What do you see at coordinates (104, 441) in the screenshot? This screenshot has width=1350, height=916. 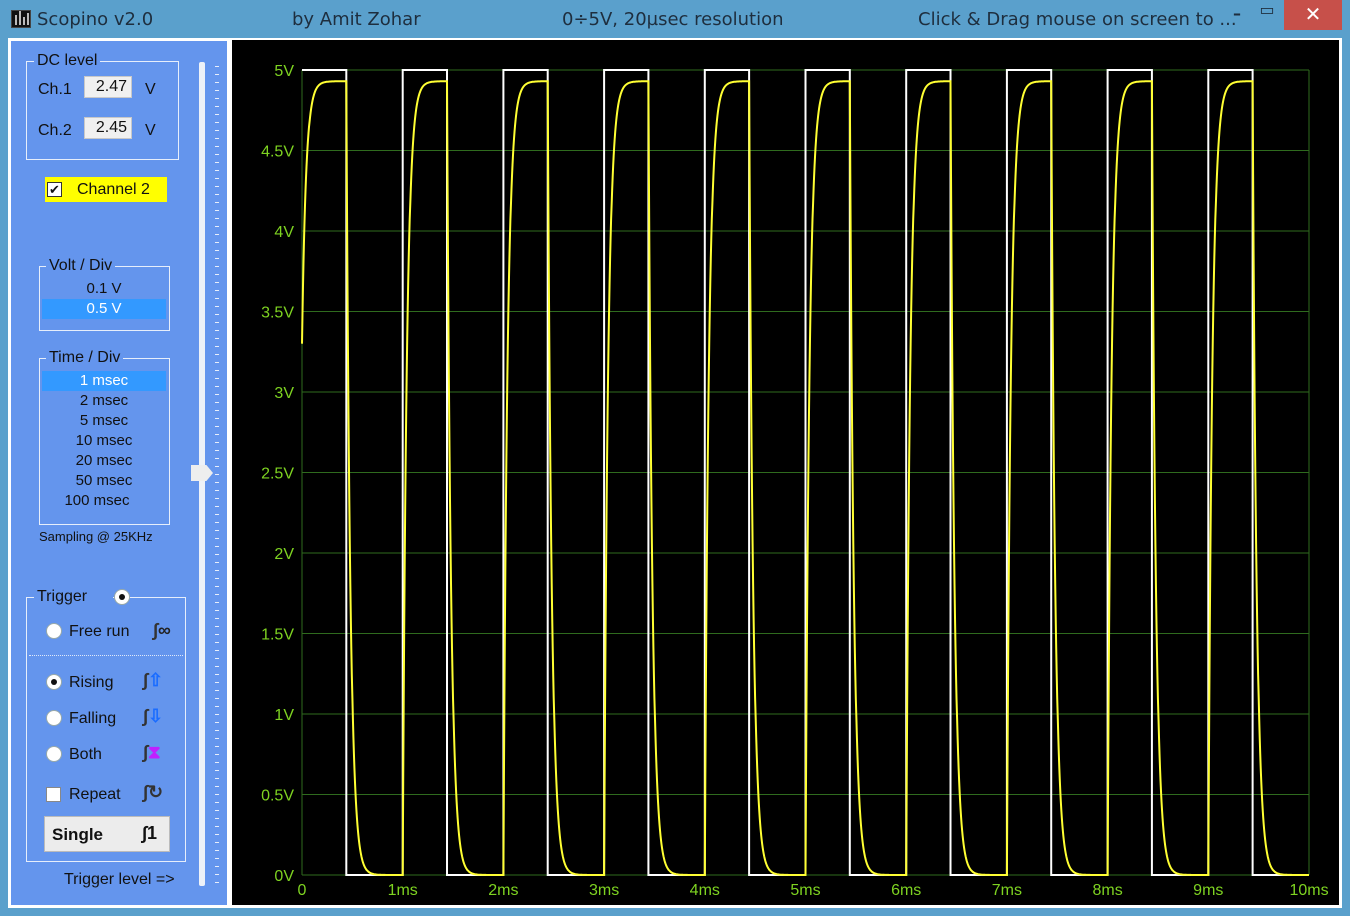 I see `time-div-option: 10 msec` at bounding box center [104, 441].